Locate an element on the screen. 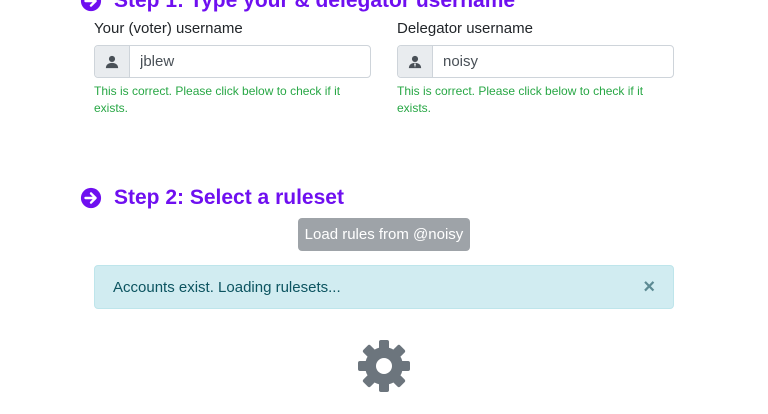  voter-username-group is located at coordinates (232, 61).